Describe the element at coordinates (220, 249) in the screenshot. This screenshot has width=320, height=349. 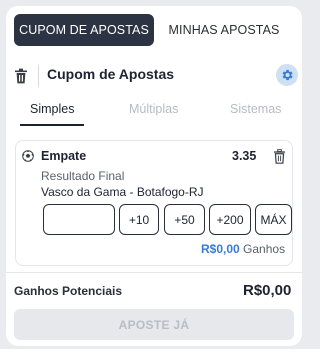
I see `bet-gains-amount: R$0,00` at that location.